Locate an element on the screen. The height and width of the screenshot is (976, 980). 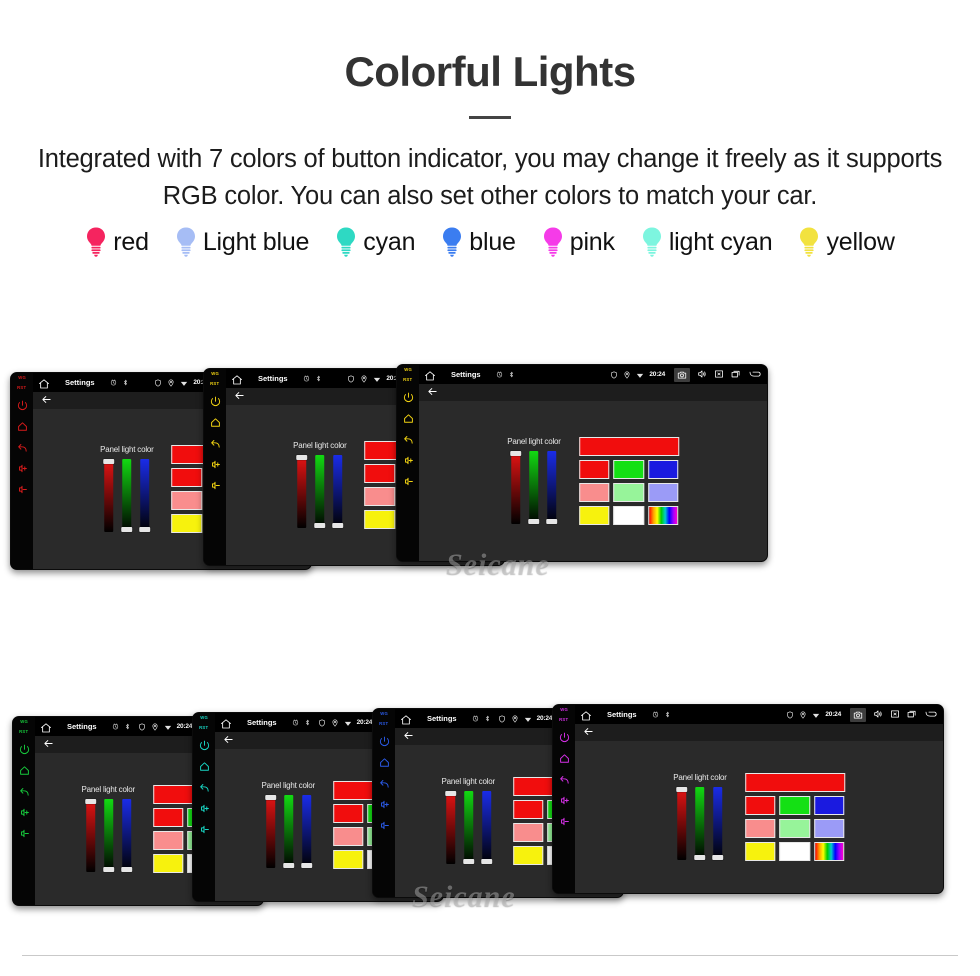
recents-icon is located at coordinates (912, 715).